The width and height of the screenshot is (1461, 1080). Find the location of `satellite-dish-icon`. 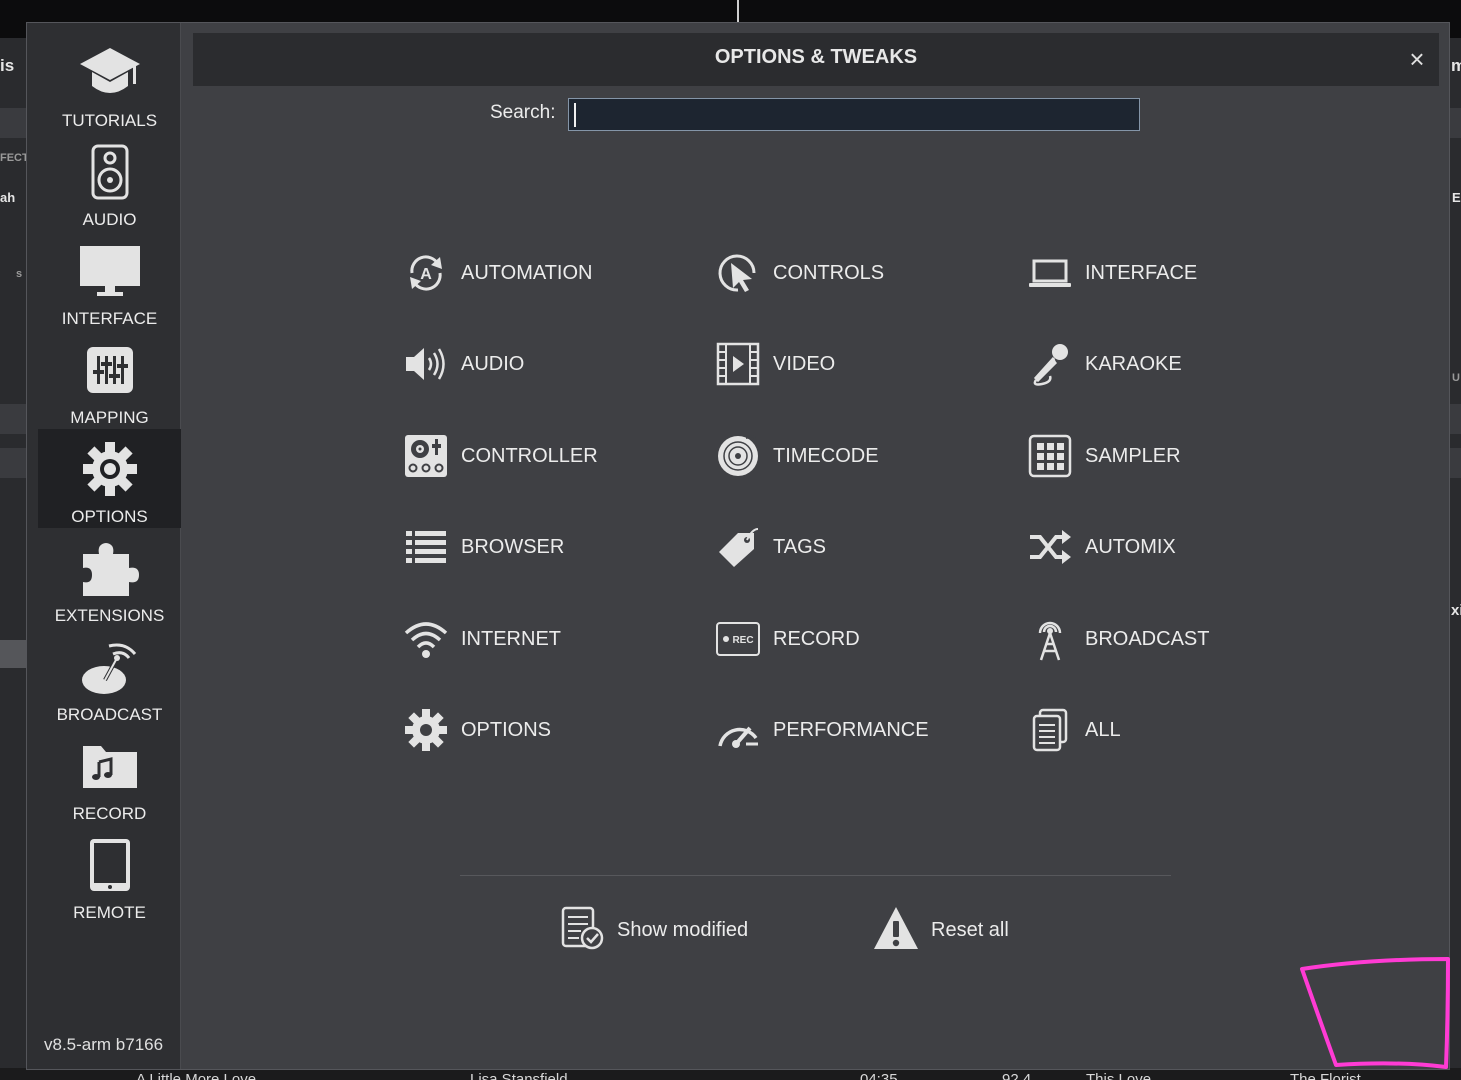

satellite-dish-icon is located at coordinates (110, 667).